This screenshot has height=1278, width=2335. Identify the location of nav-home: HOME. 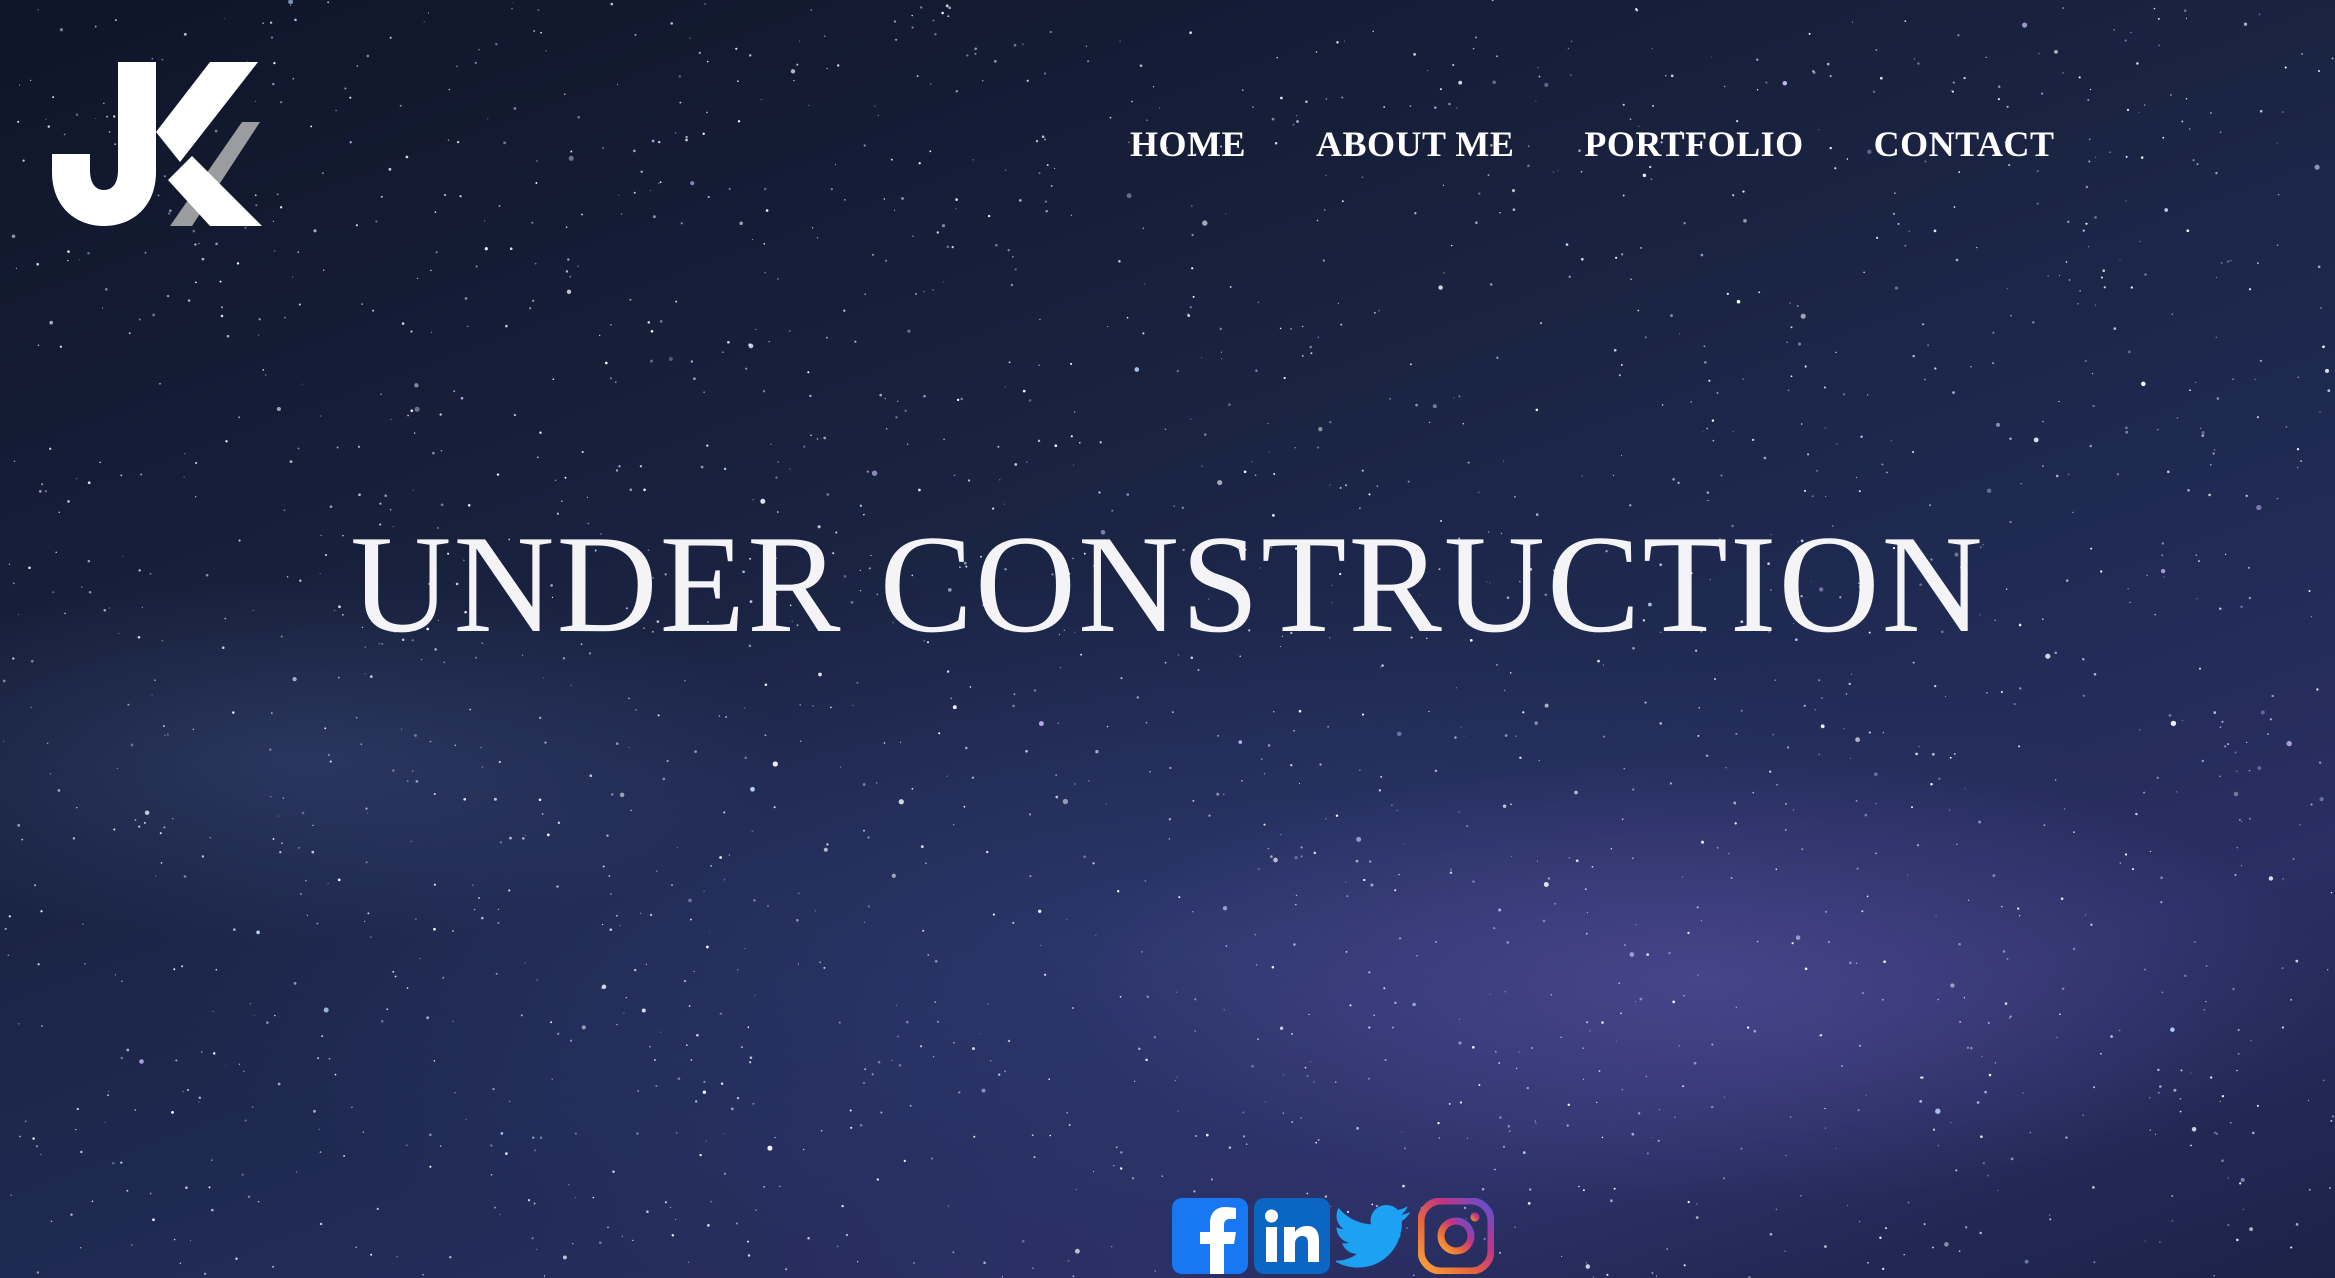
(1188, 144).